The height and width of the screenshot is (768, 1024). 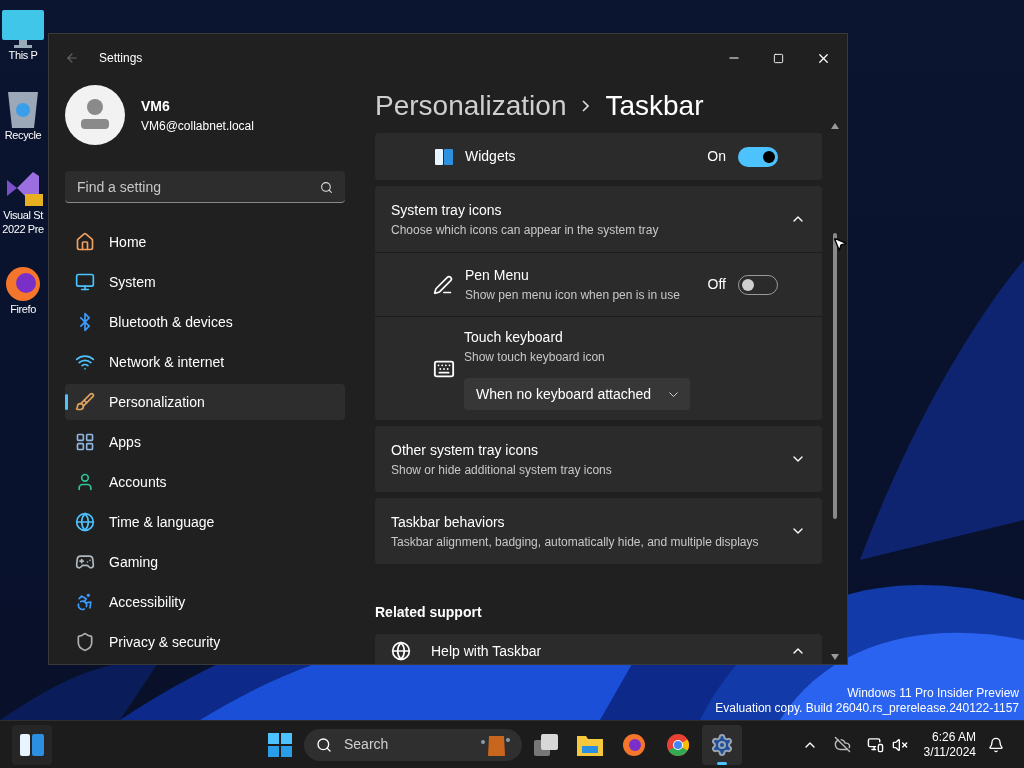 I want to click on window-title: Settings, so click(x=121, y=58).